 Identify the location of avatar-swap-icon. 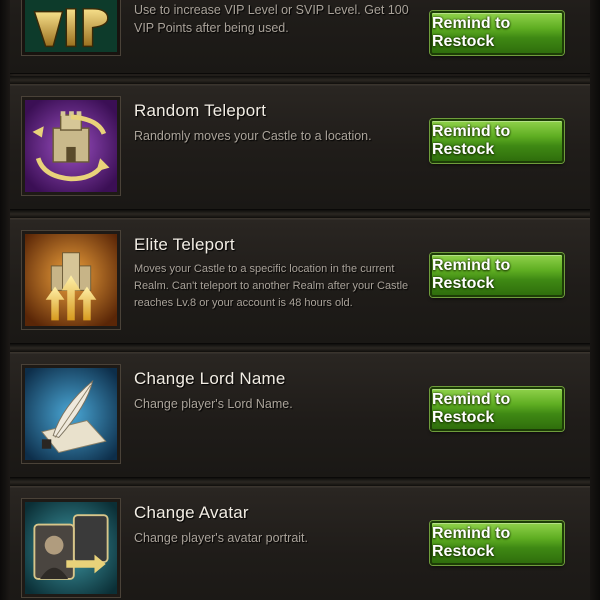
(71, 548).